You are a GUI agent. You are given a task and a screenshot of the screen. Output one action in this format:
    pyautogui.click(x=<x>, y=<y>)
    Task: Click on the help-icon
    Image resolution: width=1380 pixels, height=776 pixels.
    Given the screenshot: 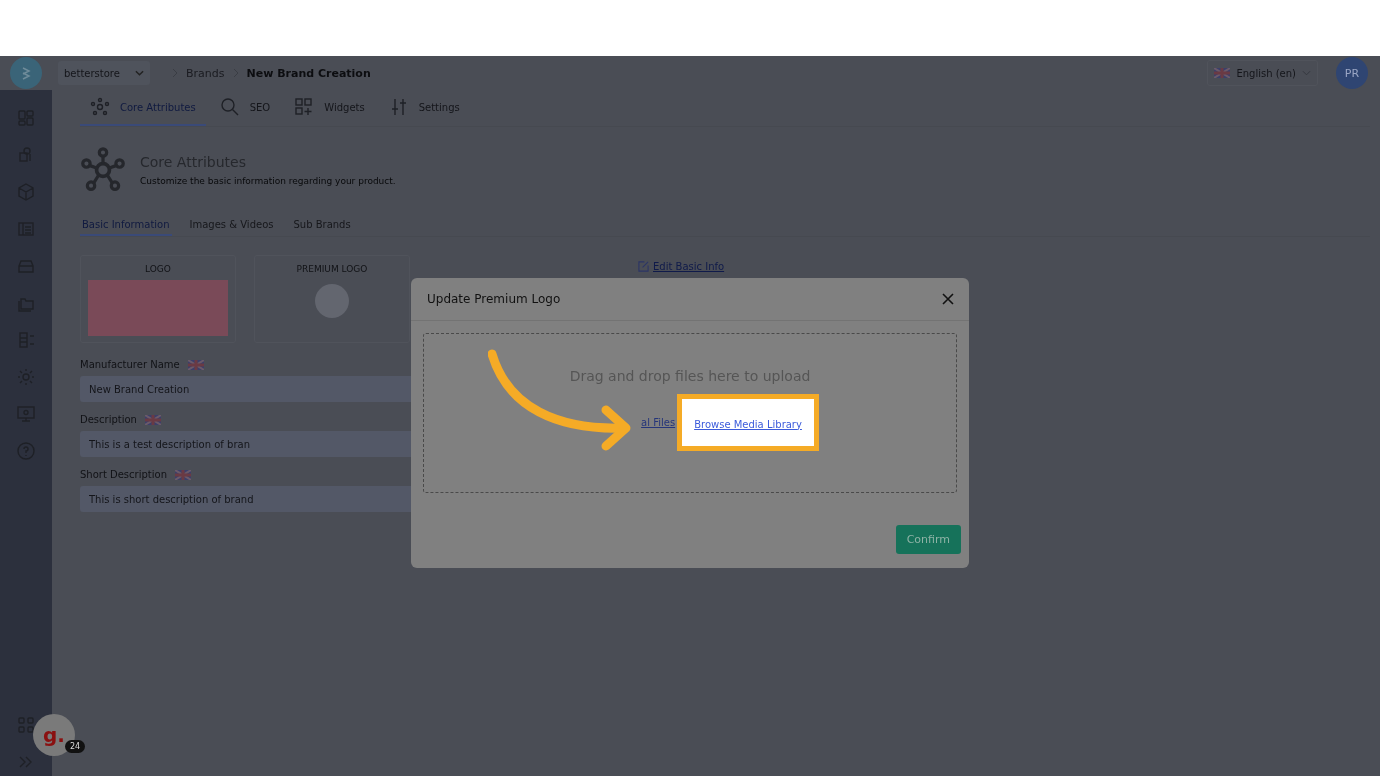 What is the action you would take?
    pyautogui.click(x=26, y=451)
    